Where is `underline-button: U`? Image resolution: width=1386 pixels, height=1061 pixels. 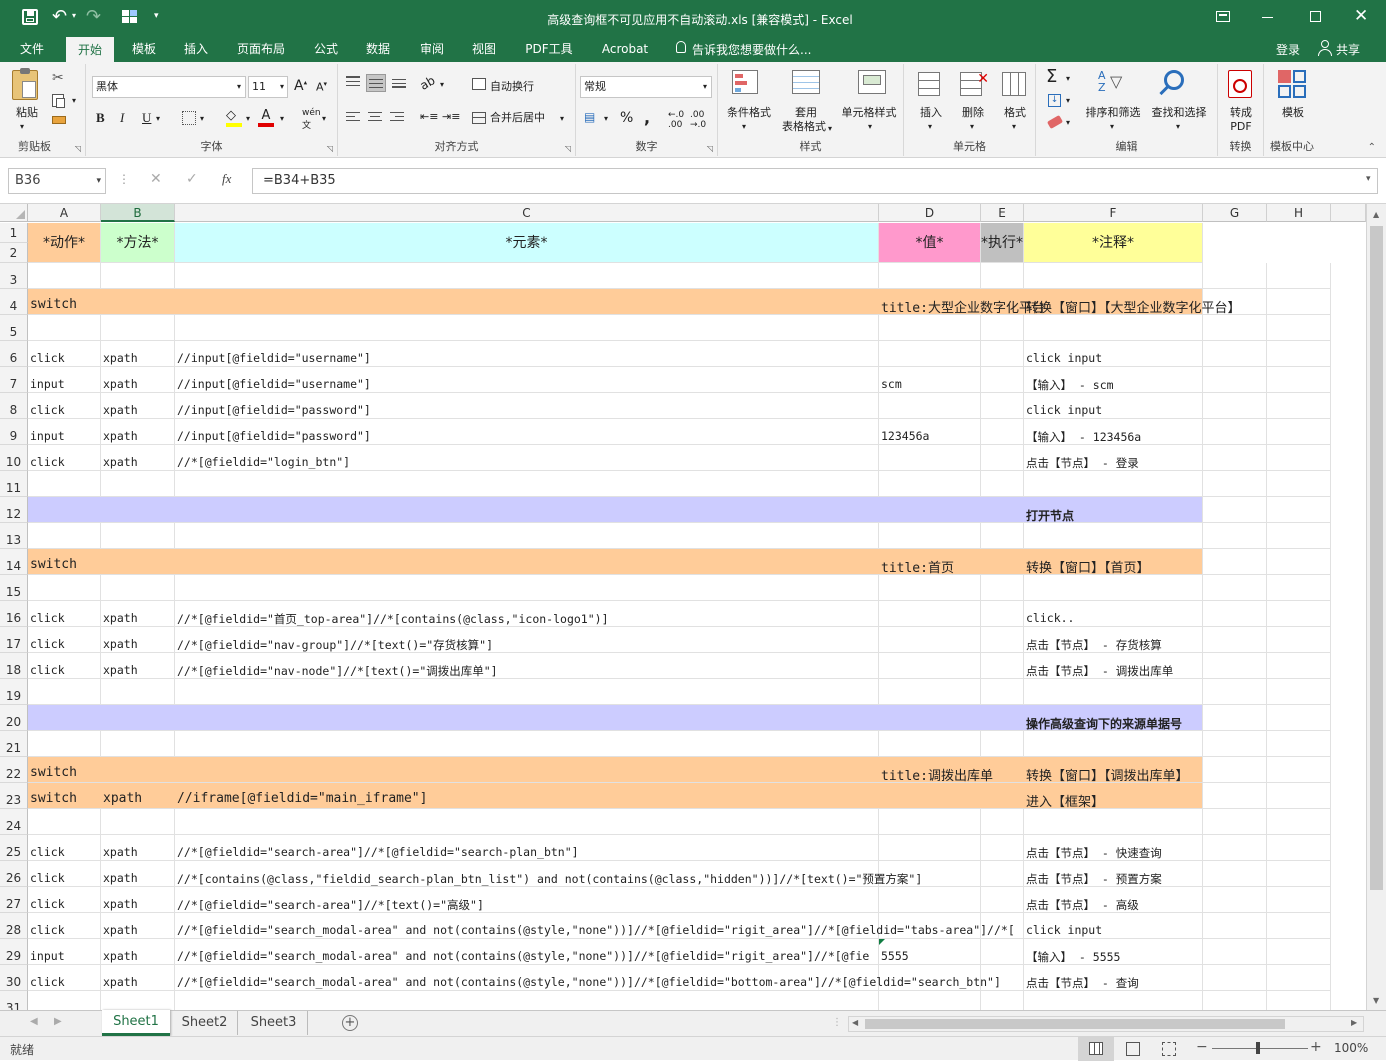
underline-button: U is located at coordinates (146, 118).